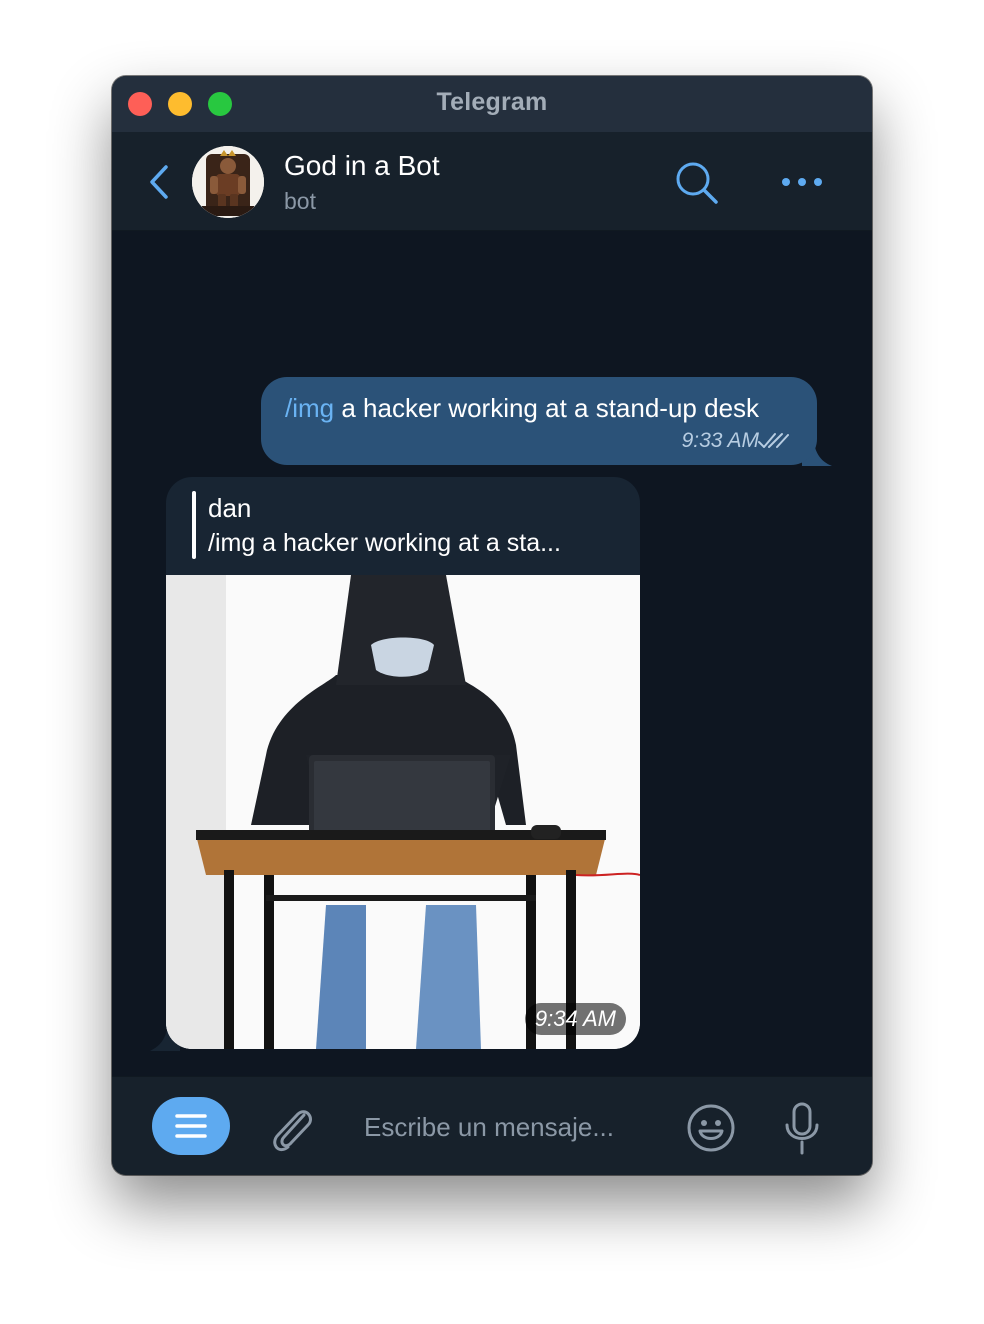 The image size is (984, 1324). Describe the element at coordinates (362, 166) in the screenshot. I see `chat-title: God in a Bot` at that location.